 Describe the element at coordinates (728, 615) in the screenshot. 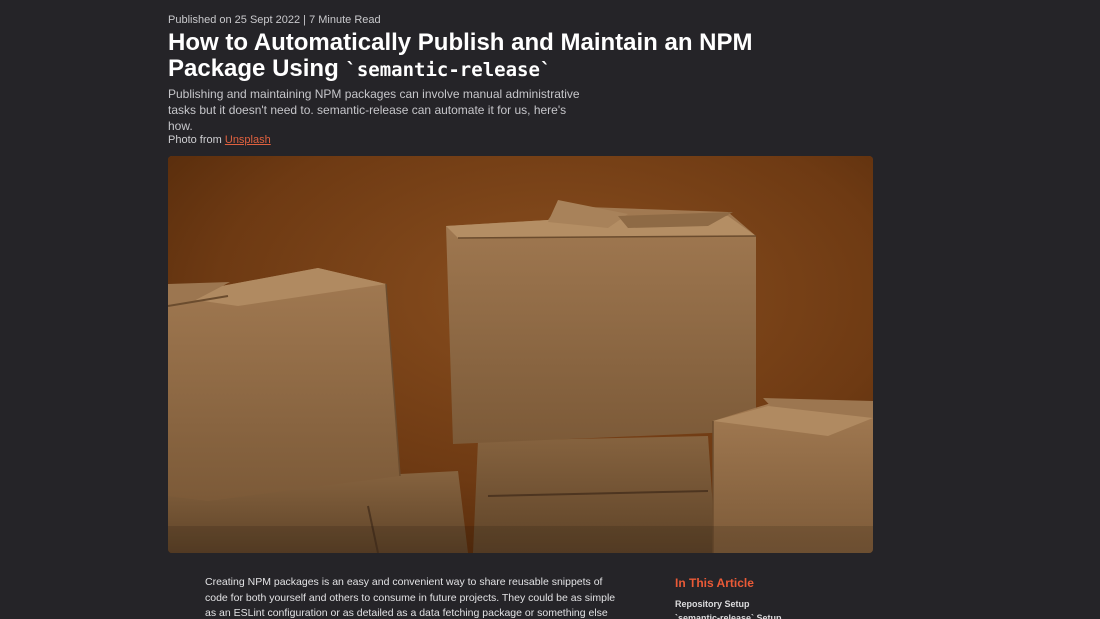

I see `toc-item-semantic-release-setup: `semantic-release` Setup` at that location.